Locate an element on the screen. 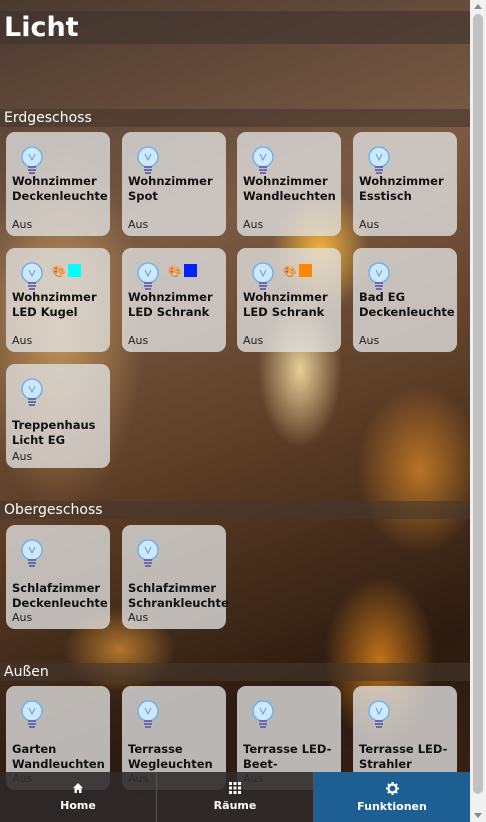  tile-name: Treppenhaus Licht EG is located at coordinates (54, 432).